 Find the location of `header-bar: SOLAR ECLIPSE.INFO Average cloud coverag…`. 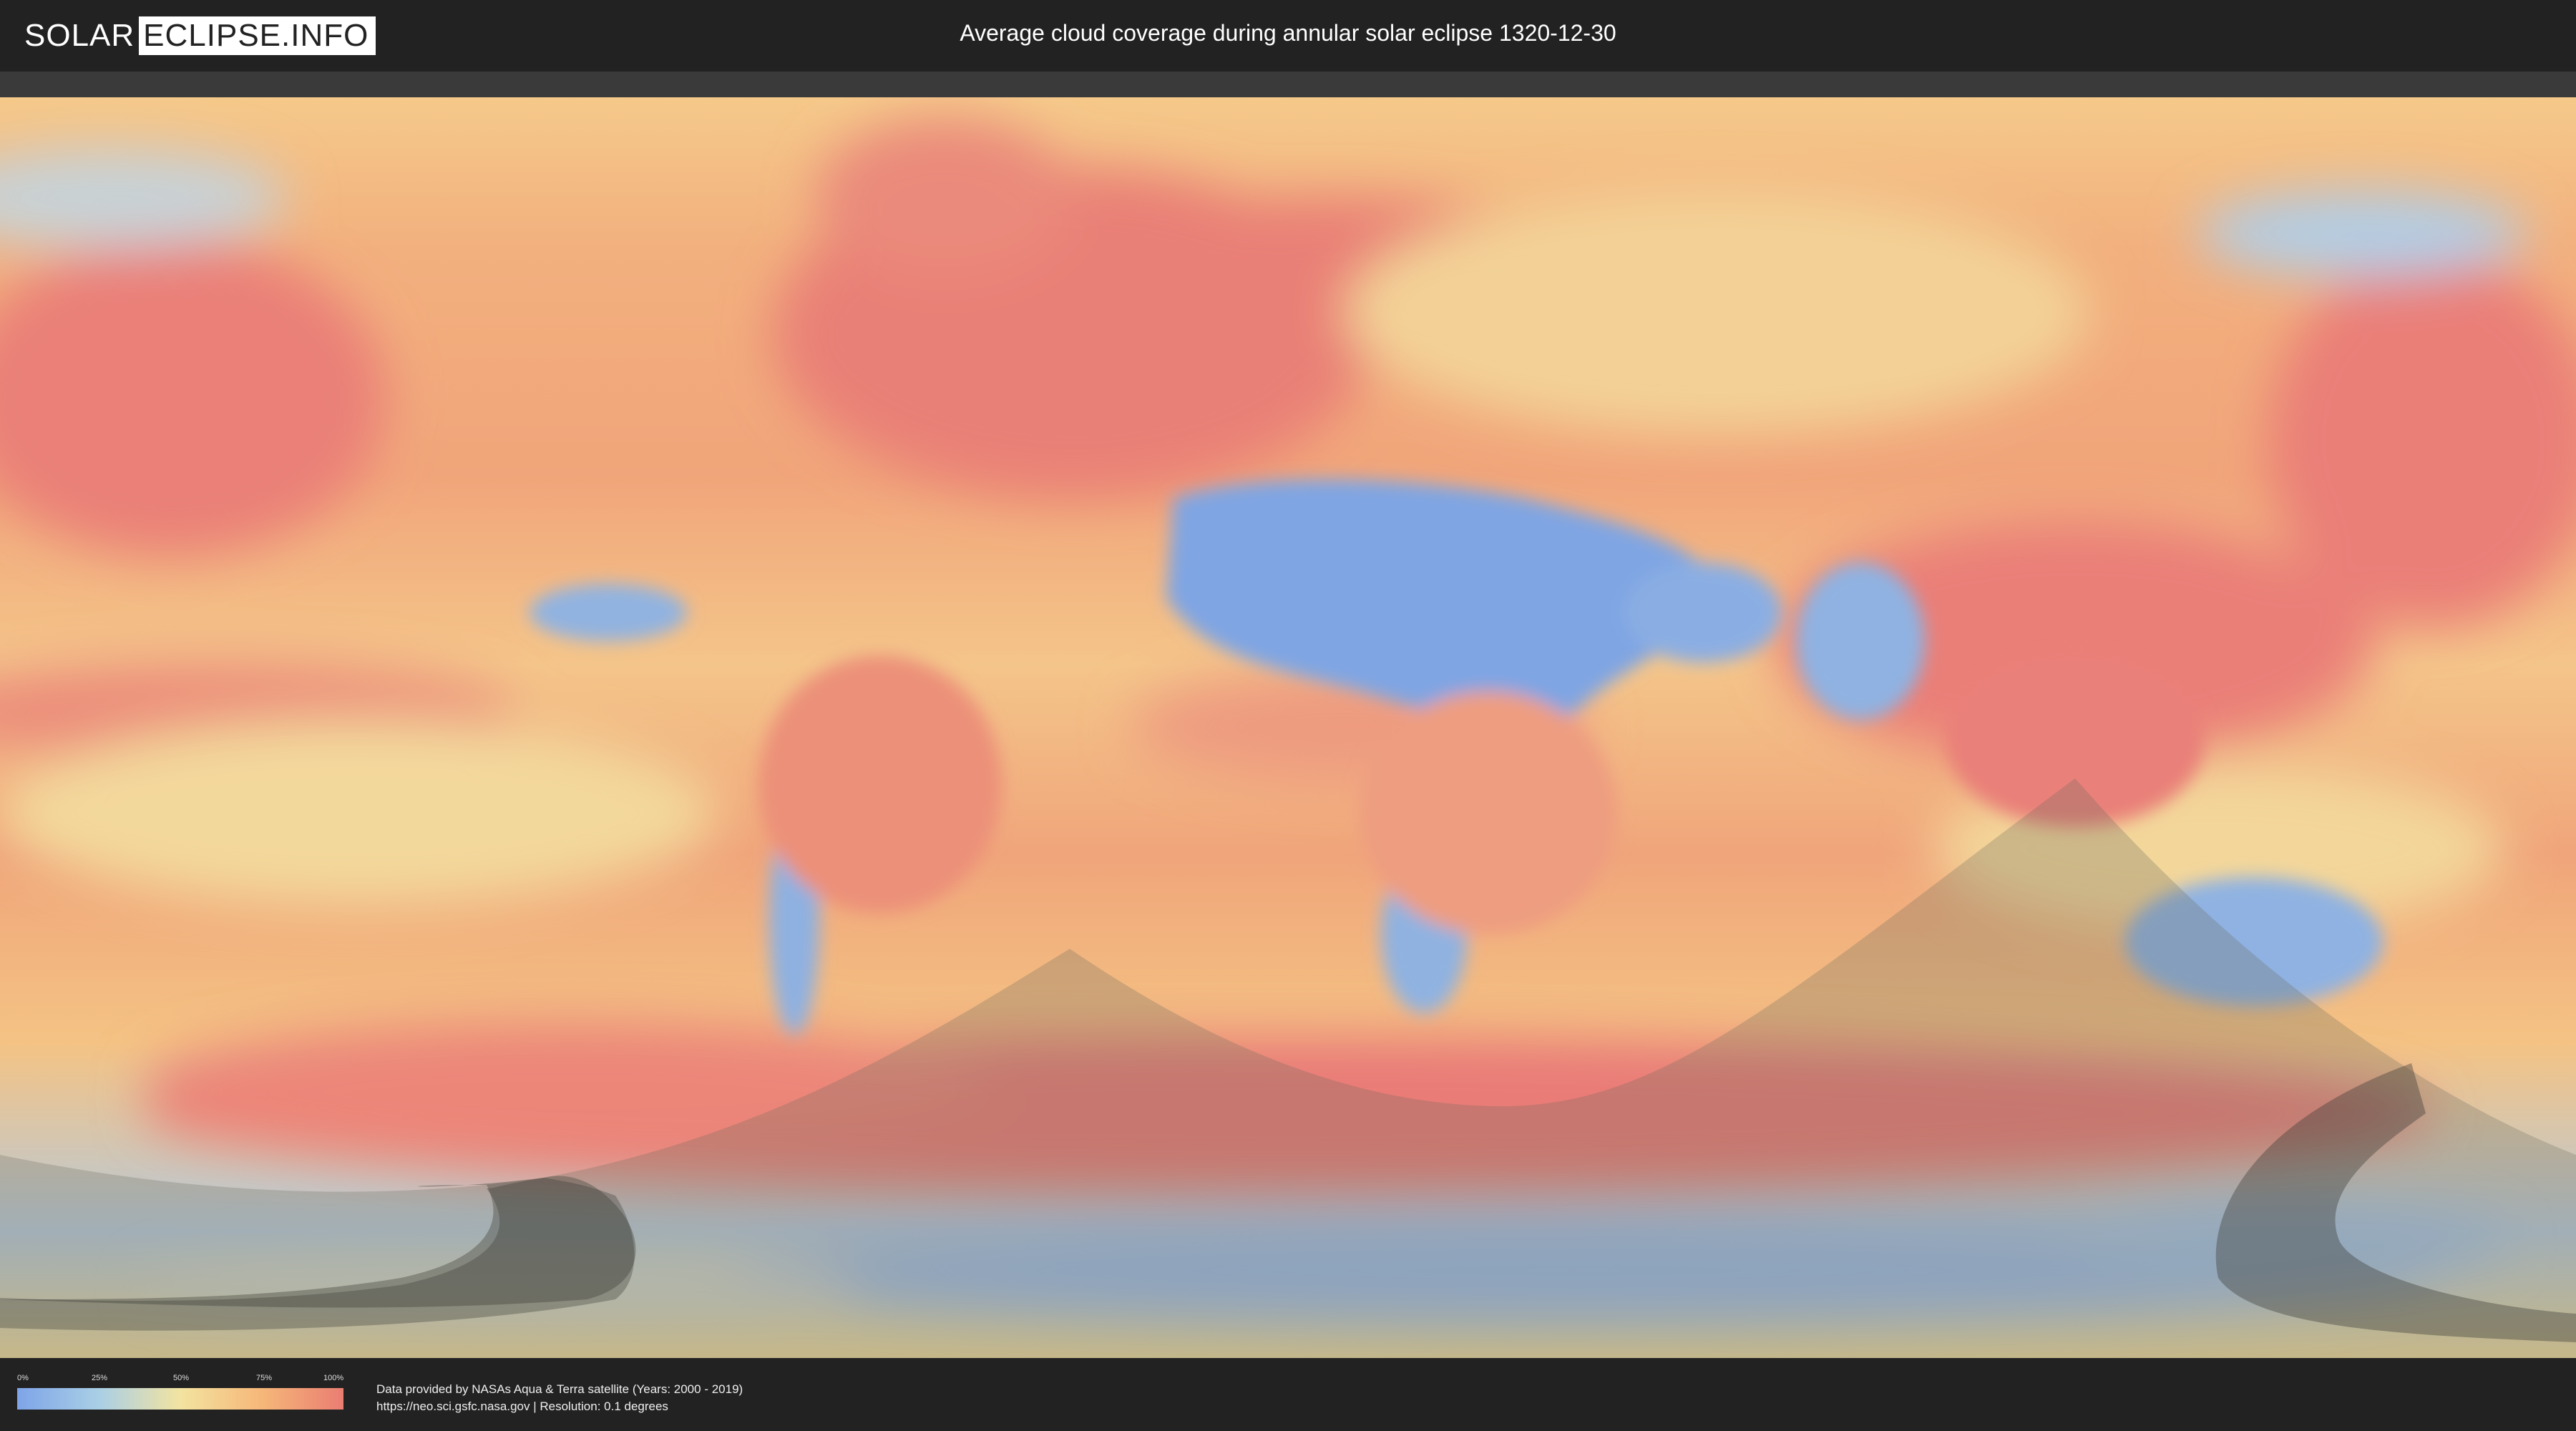

header-bar: SOLAR ECLIPSE.INFO Average cloud coverag… is located at coordinates (1288, 36).